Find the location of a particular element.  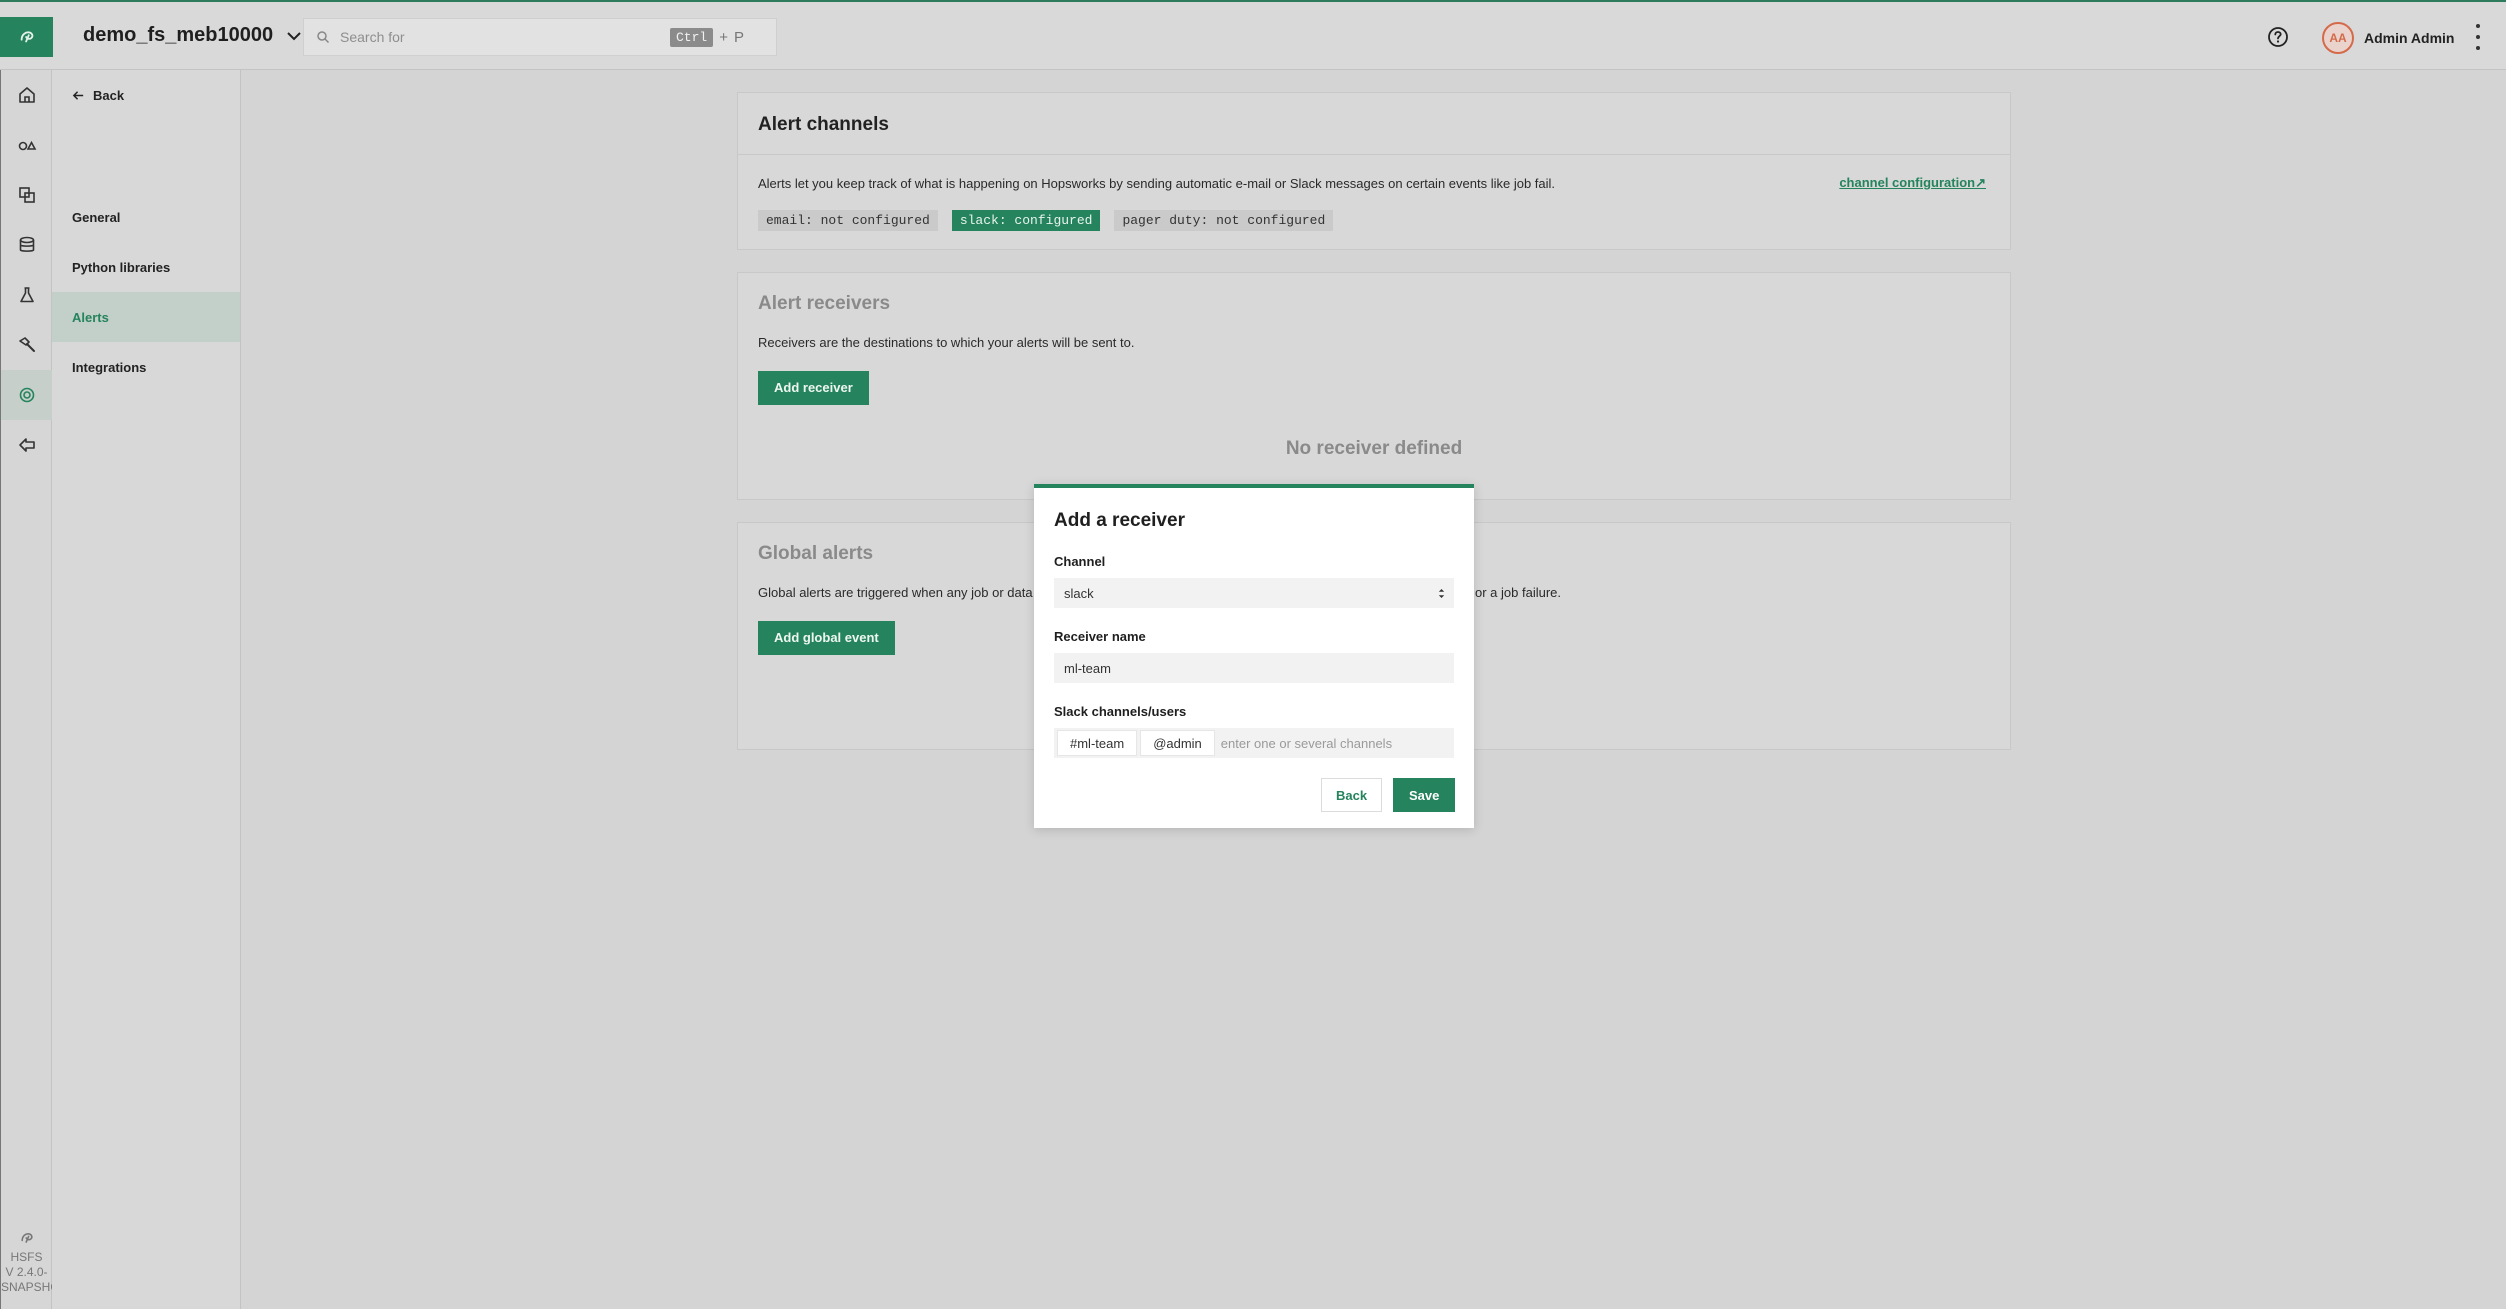

search-icon is located at coordinates (323, 37).